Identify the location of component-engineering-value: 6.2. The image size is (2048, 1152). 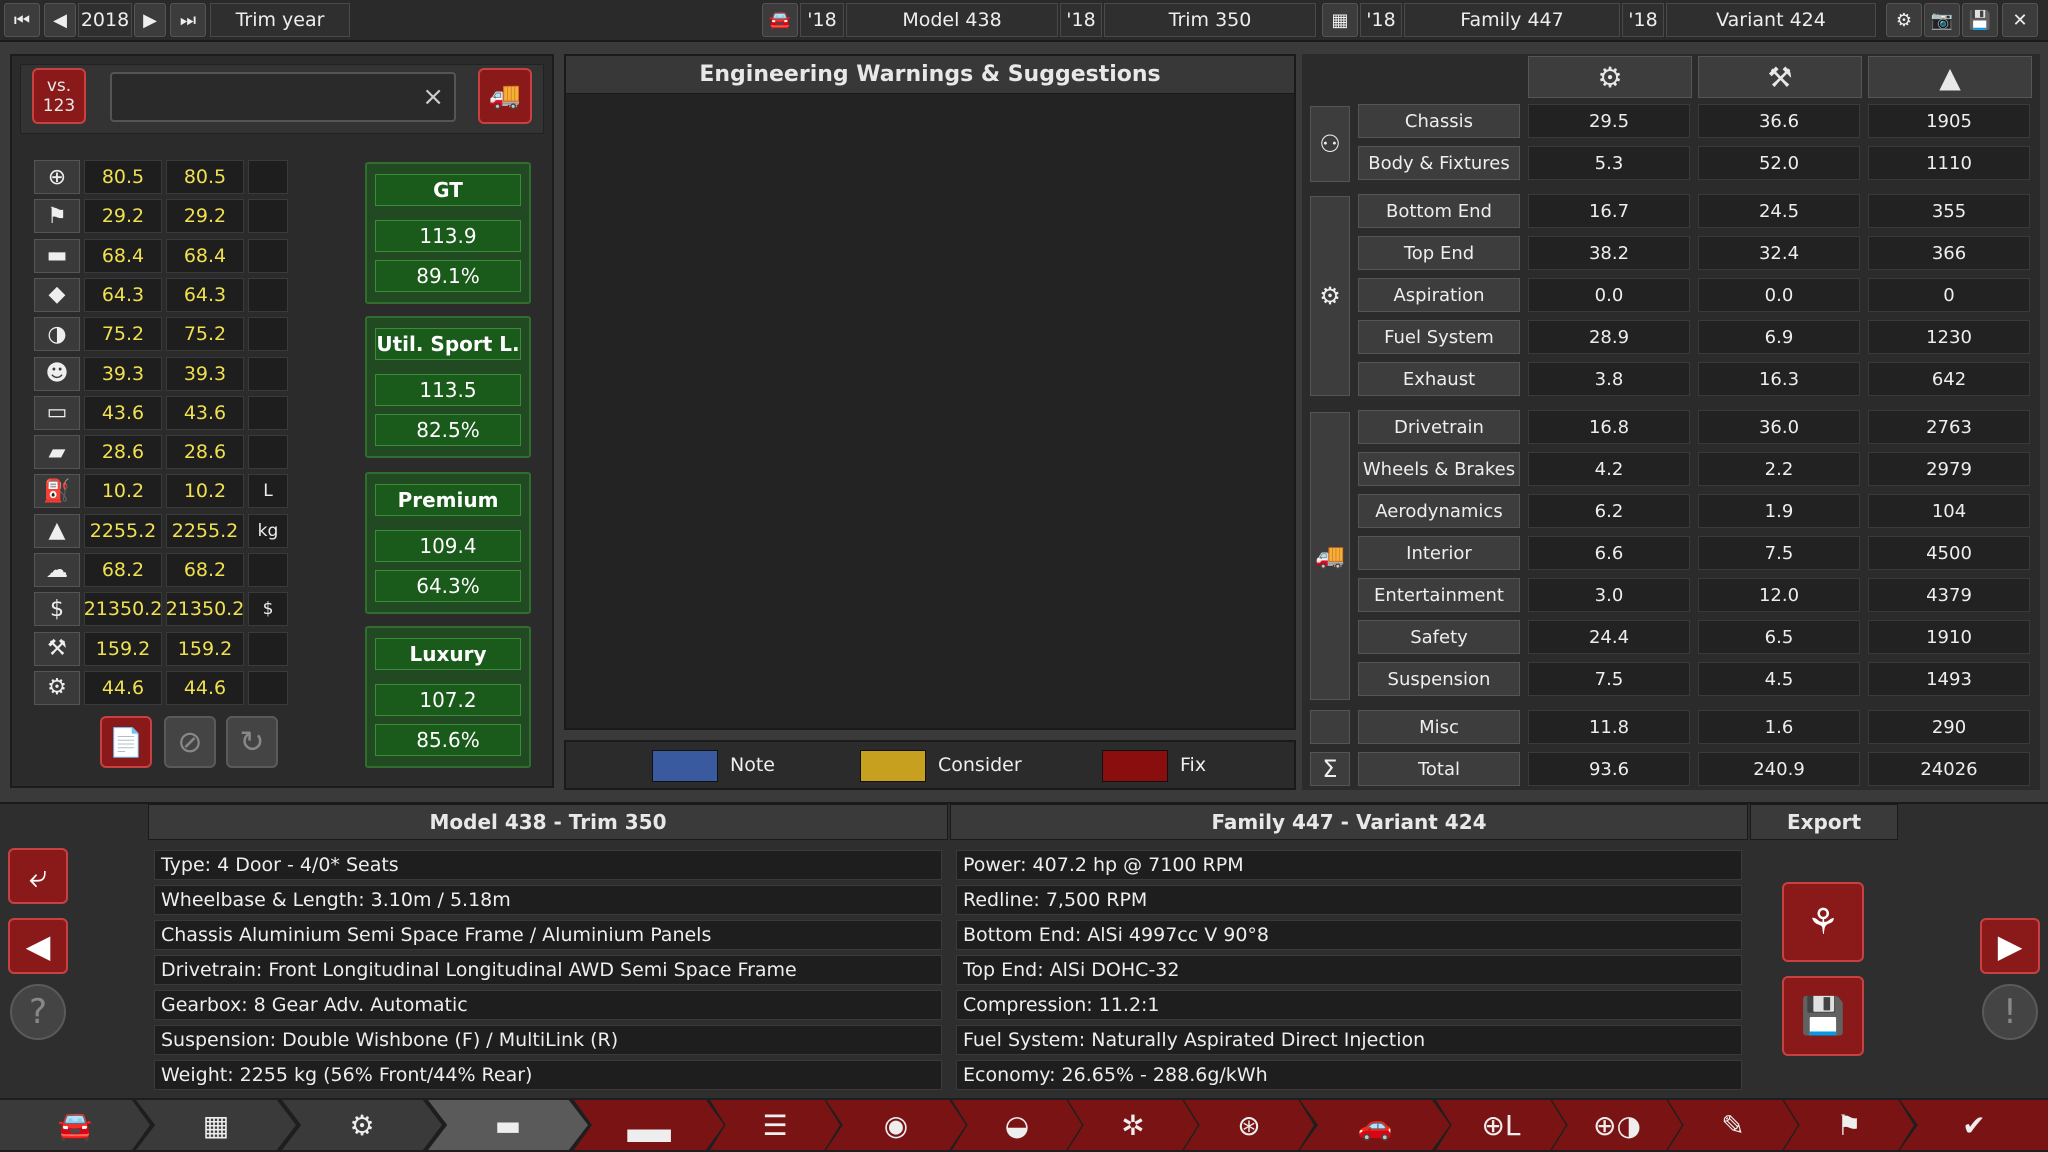
(1609, 511).